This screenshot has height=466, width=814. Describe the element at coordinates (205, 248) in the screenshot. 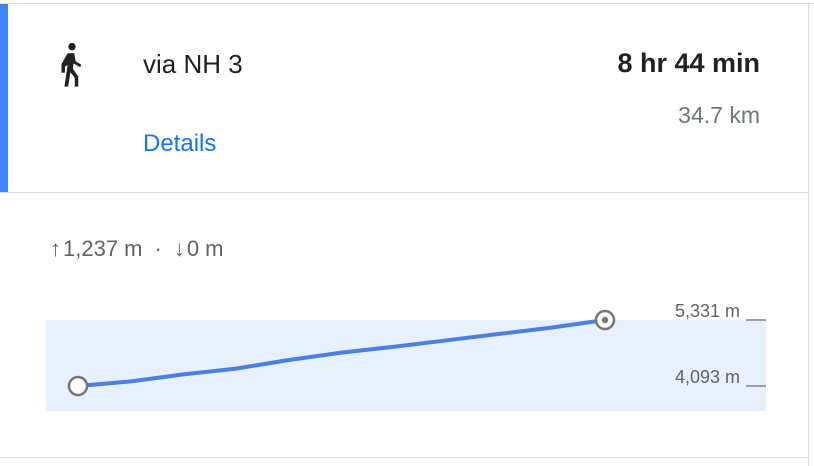

I see `elevation-descent: 0 m` at that location.